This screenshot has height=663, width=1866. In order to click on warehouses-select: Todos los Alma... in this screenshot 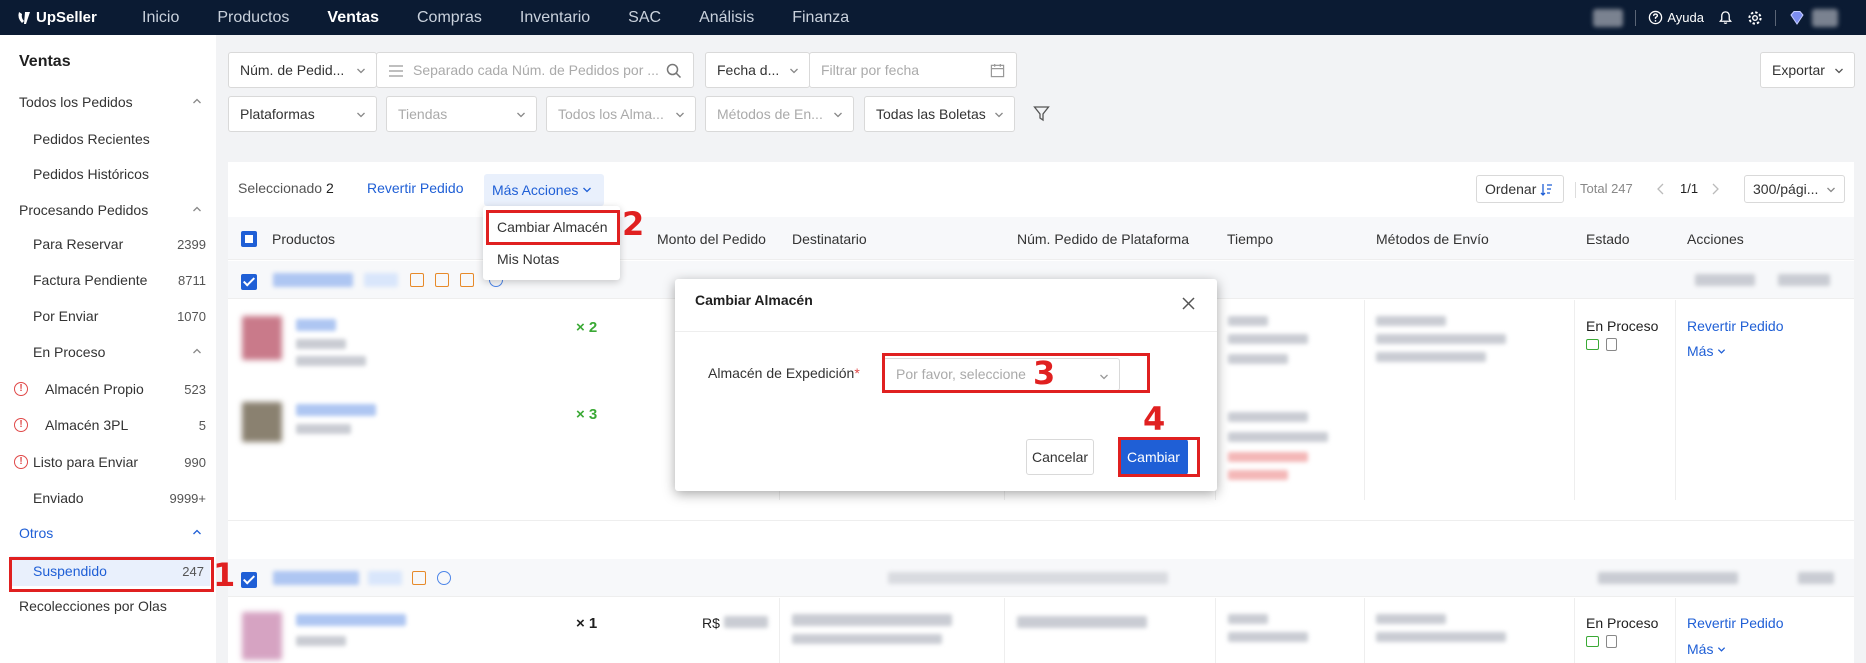, I will do `click(621, 114)`.